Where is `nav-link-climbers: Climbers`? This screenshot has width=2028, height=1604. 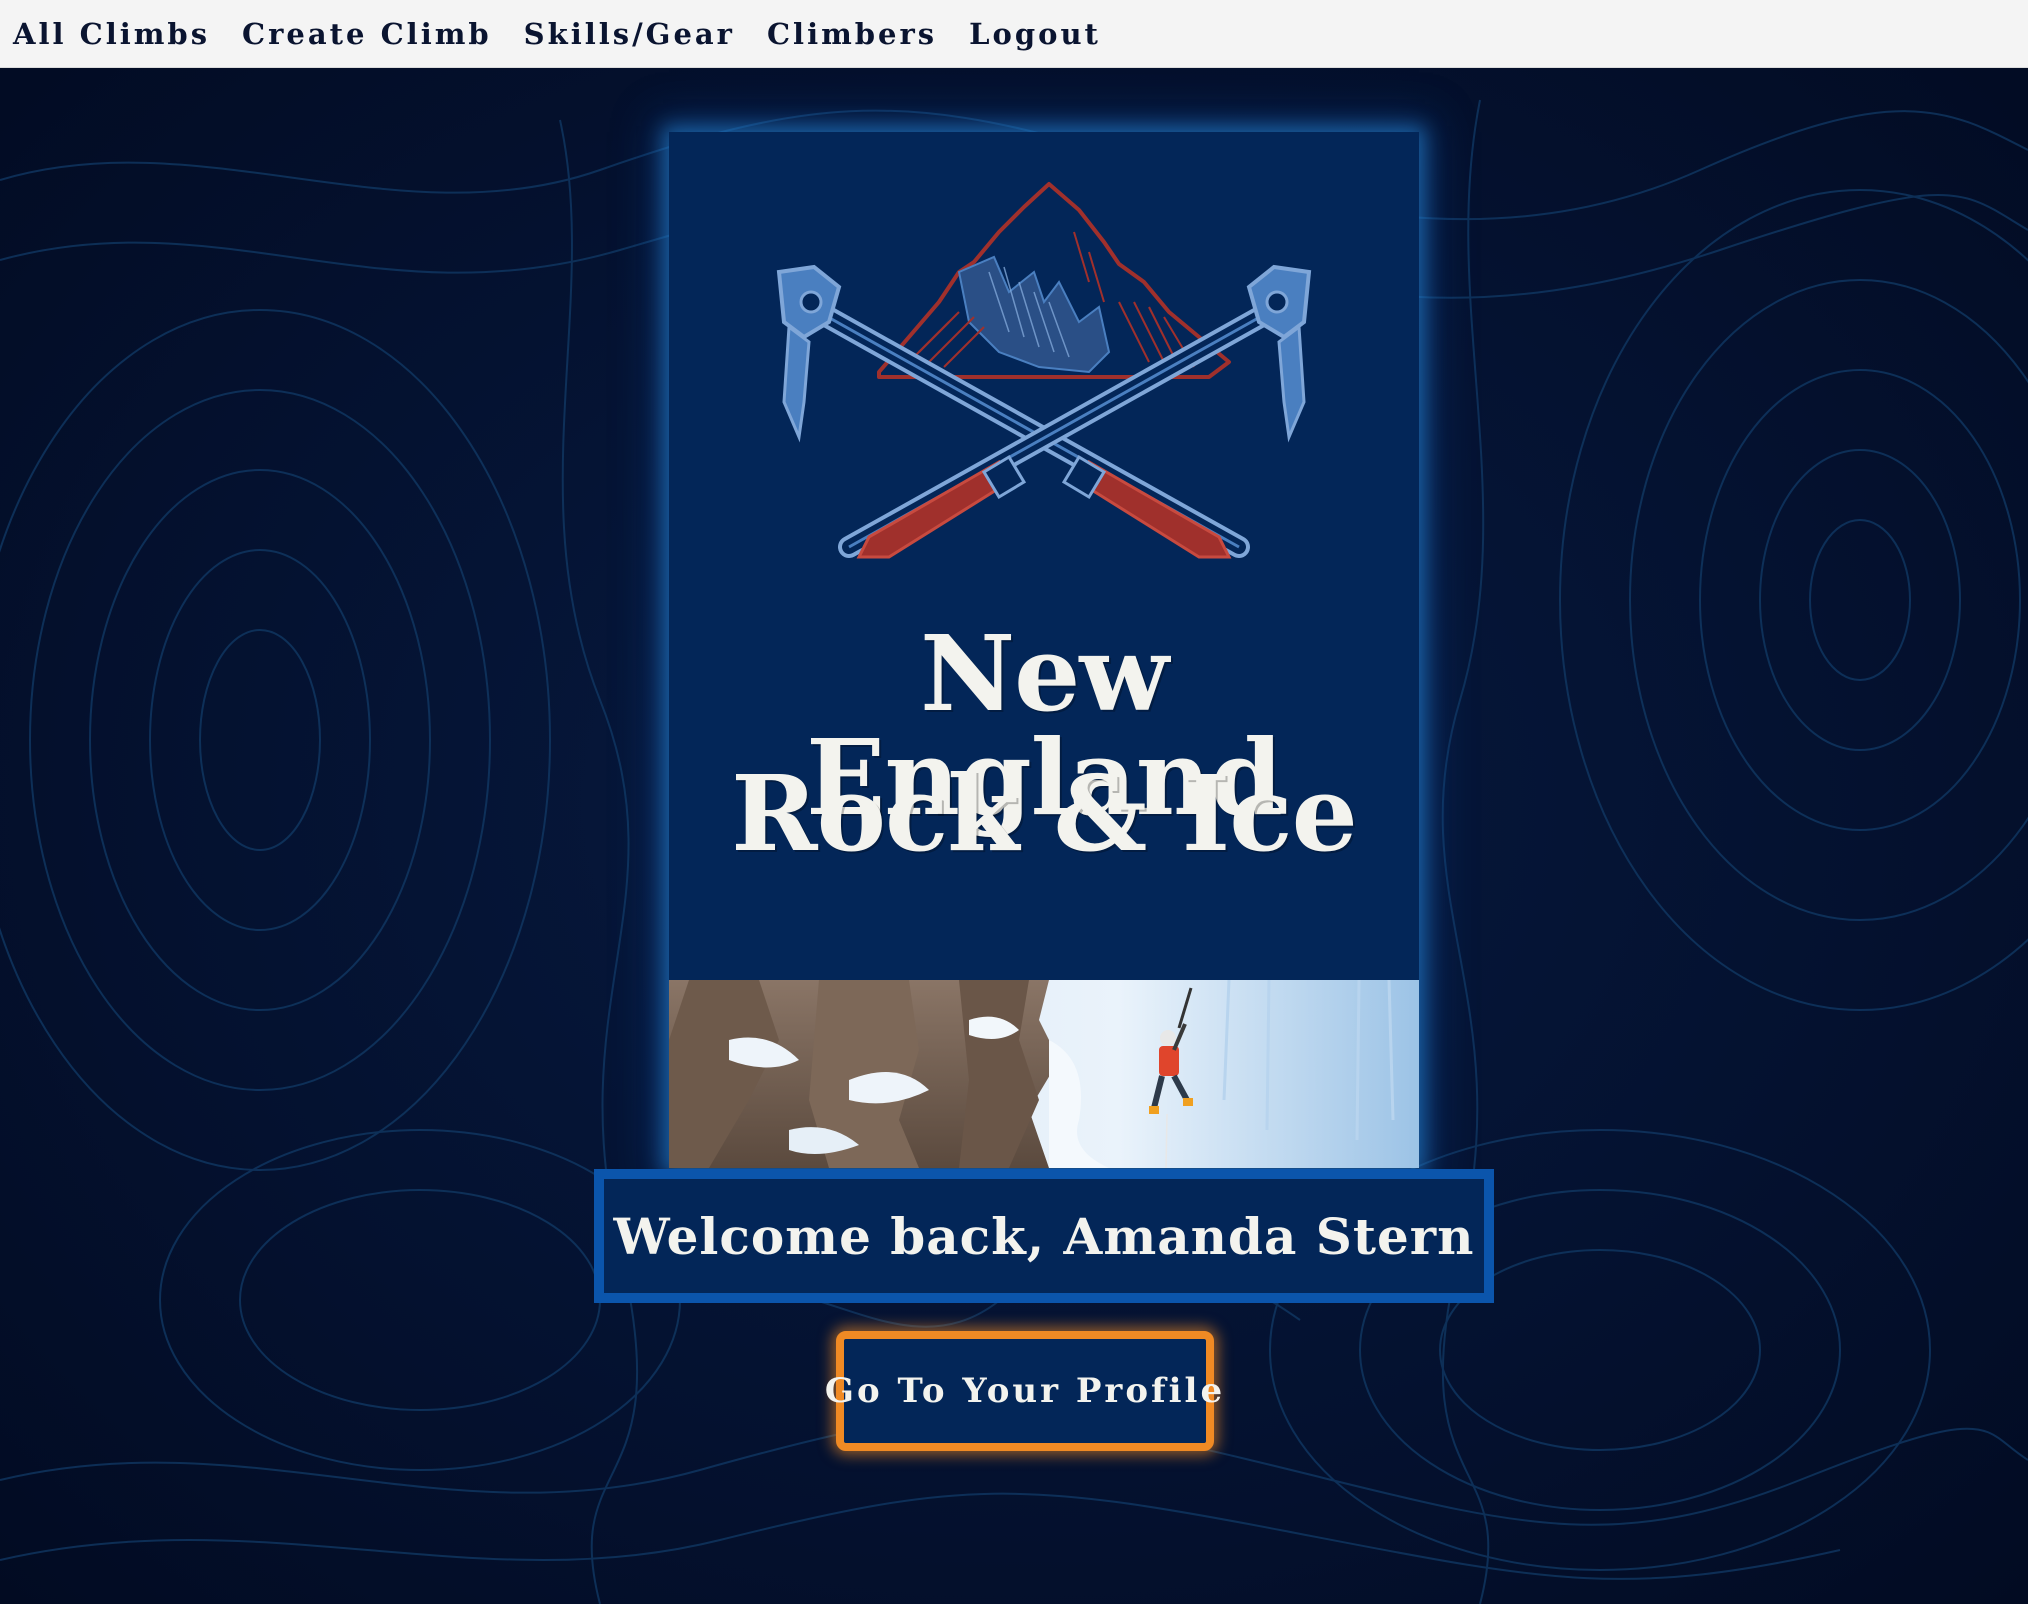 nav-link-climbers: Climbers is located at coordinates (852, 34).